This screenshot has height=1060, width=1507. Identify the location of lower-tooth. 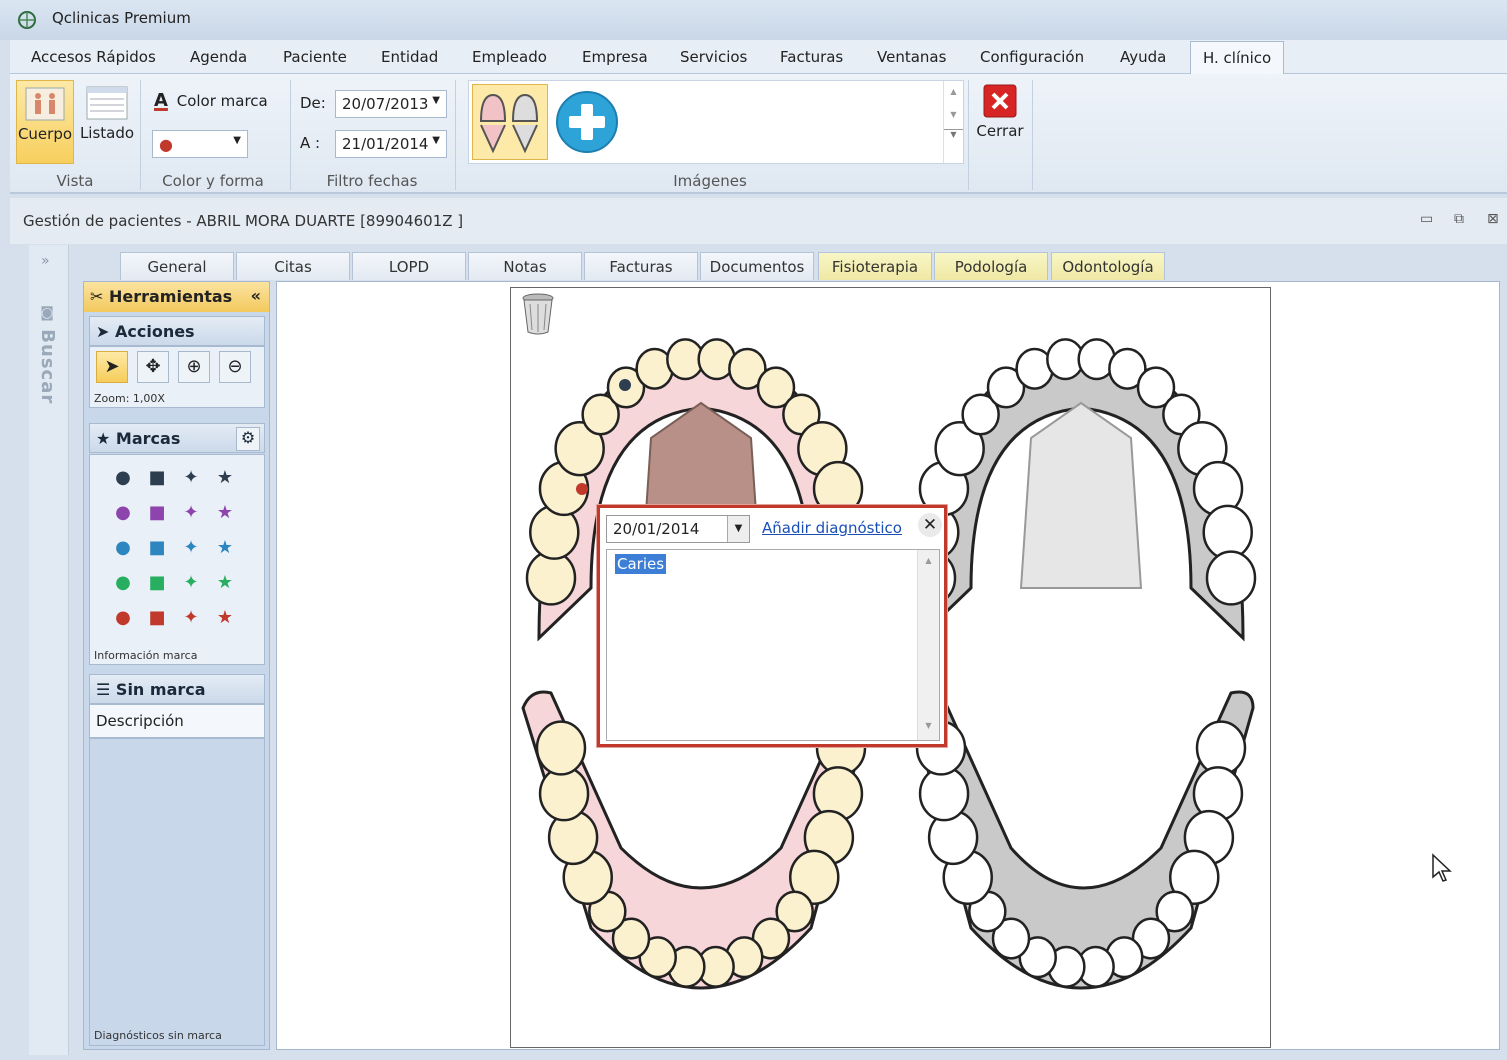
(561, 748).